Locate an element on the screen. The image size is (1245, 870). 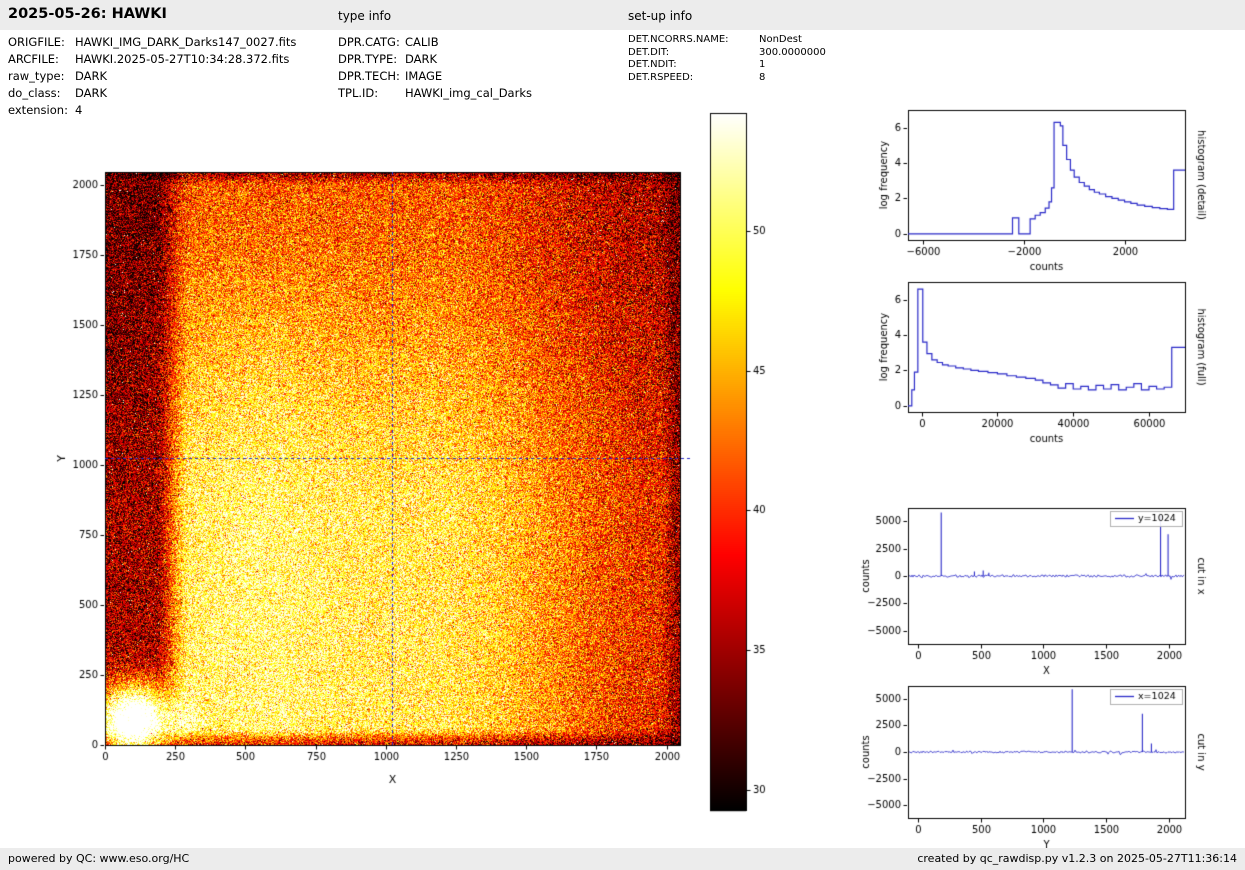
meta-value: HAWKI_IMG_DARK_Darks147_0027.fits is located at coordinates (186, 42).